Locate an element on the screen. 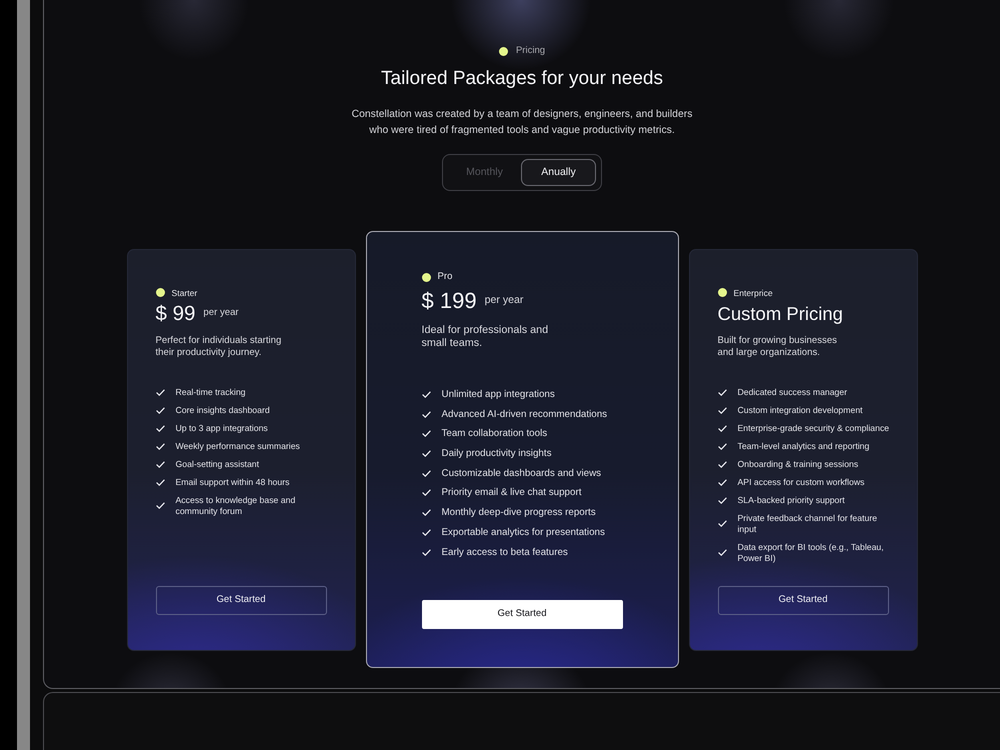  feature-text: Access to knowledge base and community forum is located at coordinates (236, 505).